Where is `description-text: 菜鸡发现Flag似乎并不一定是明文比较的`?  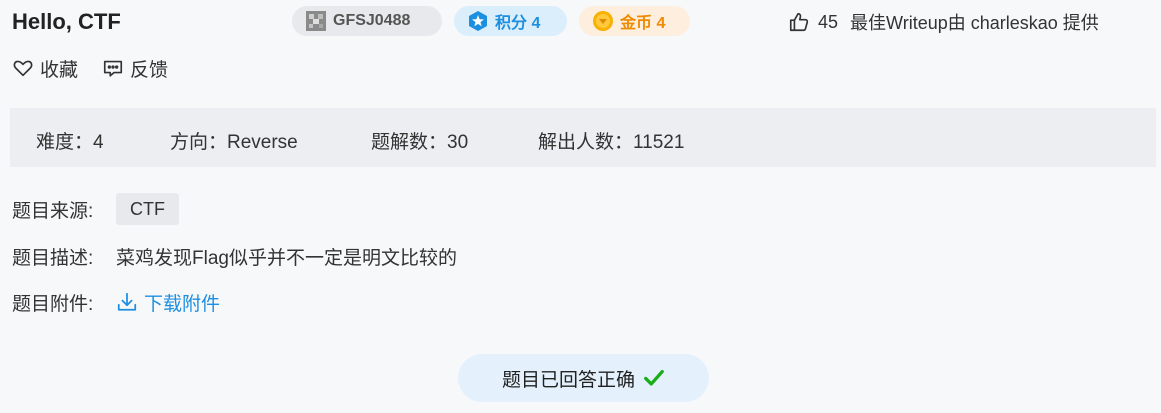 description-text: 菜鸡发现Flag似乎并不一定是明文比较的 is located at coordinates (286, 258).